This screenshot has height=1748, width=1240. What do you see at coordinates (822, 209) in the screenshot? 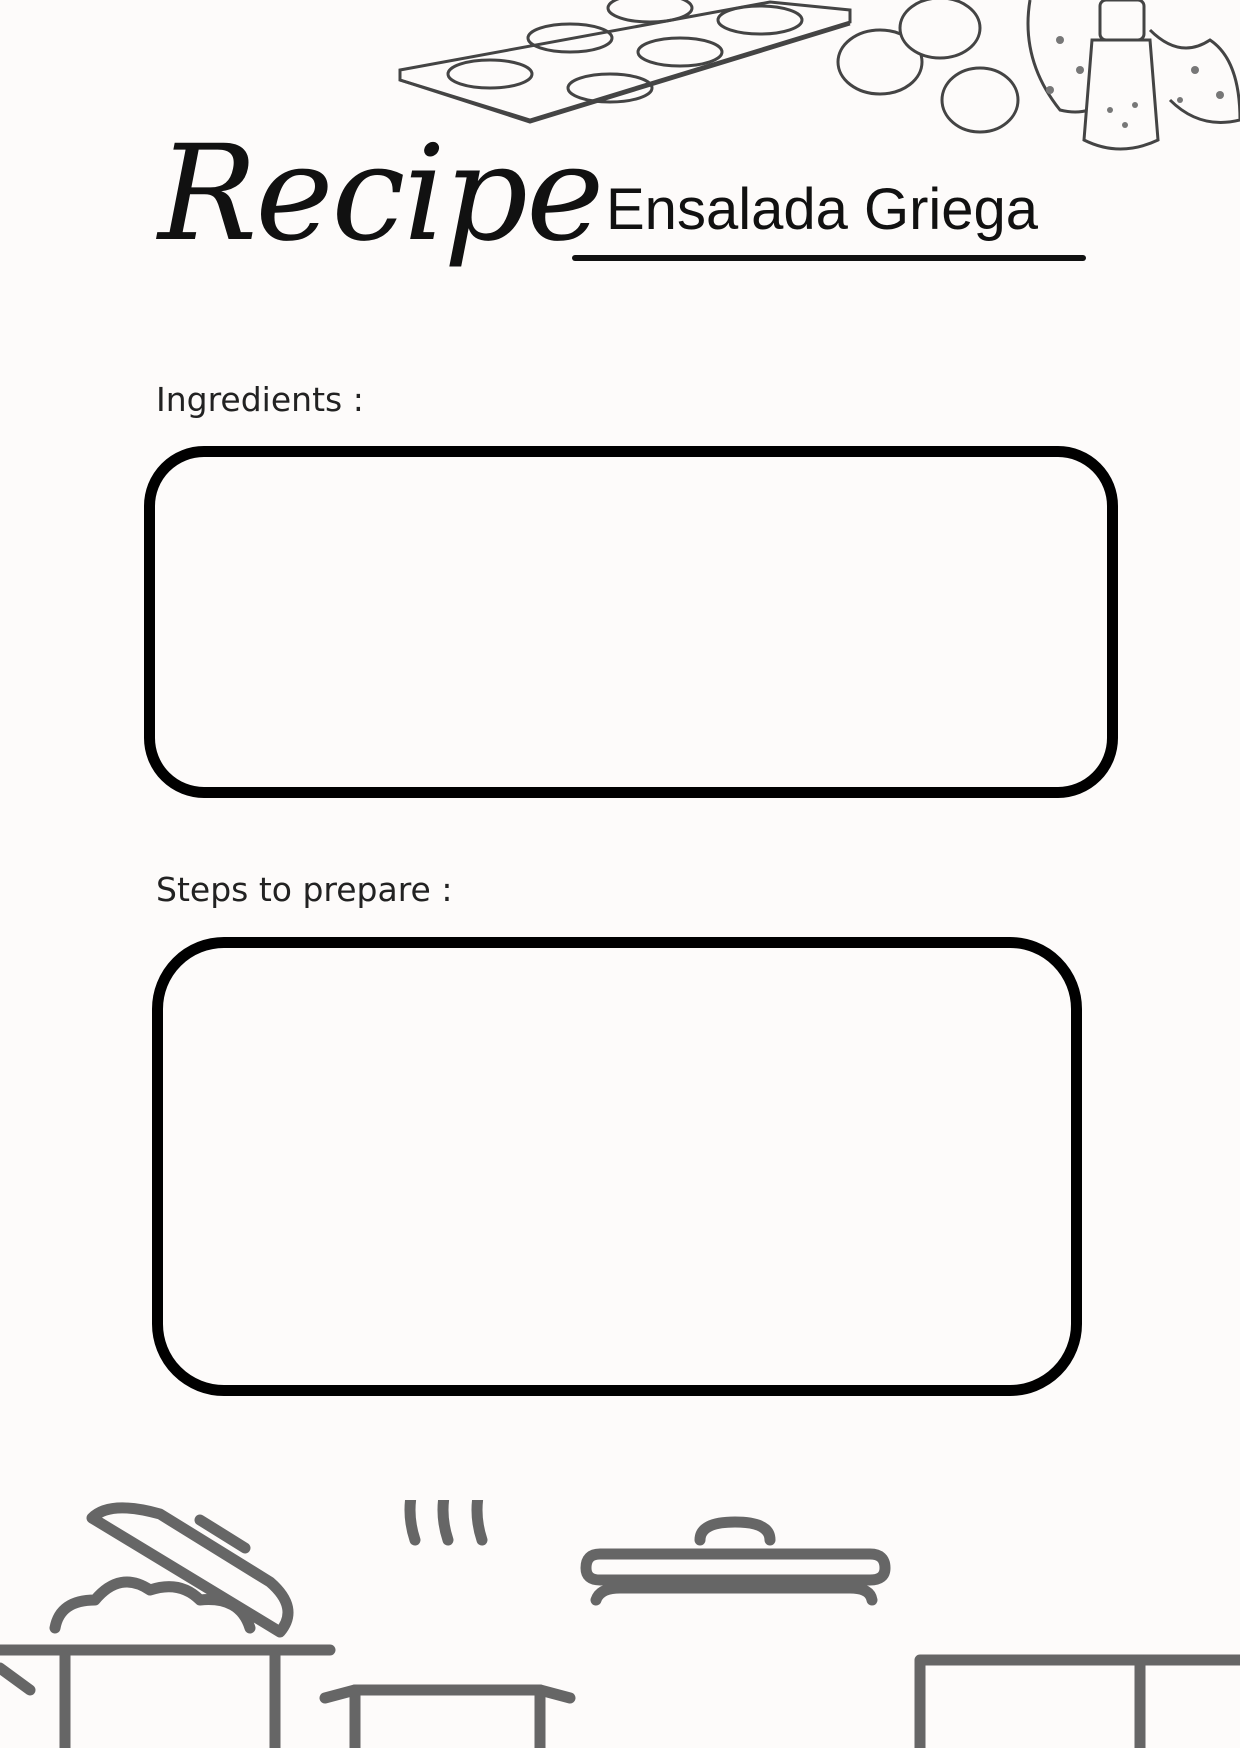
I see `dish-name: Ensalada Griega` at bounding box center [822, 209].